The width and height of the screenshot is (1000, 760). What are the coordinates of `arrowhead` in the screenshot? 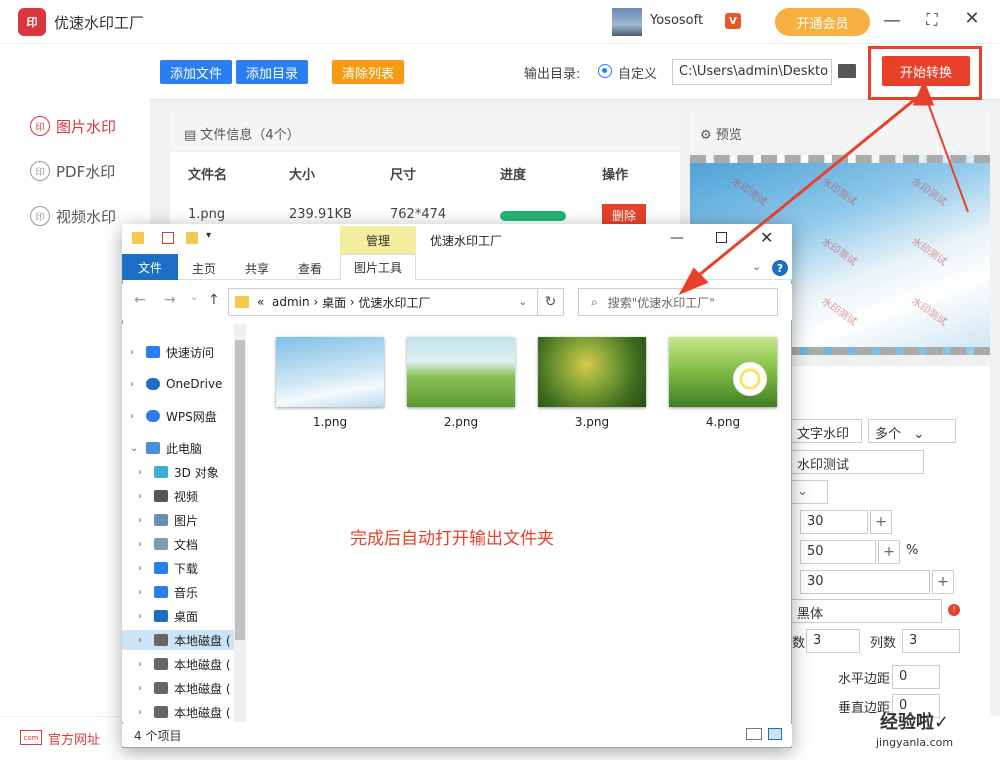 It's located at (923, 93).